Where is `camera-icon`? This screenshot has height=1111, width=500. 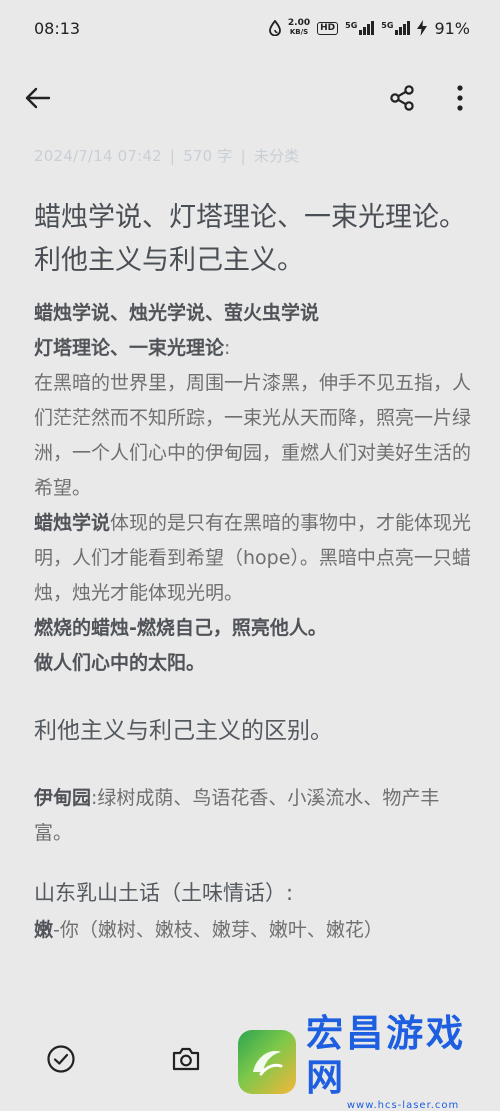 camera-icon is located at coordinates (186, 1059).